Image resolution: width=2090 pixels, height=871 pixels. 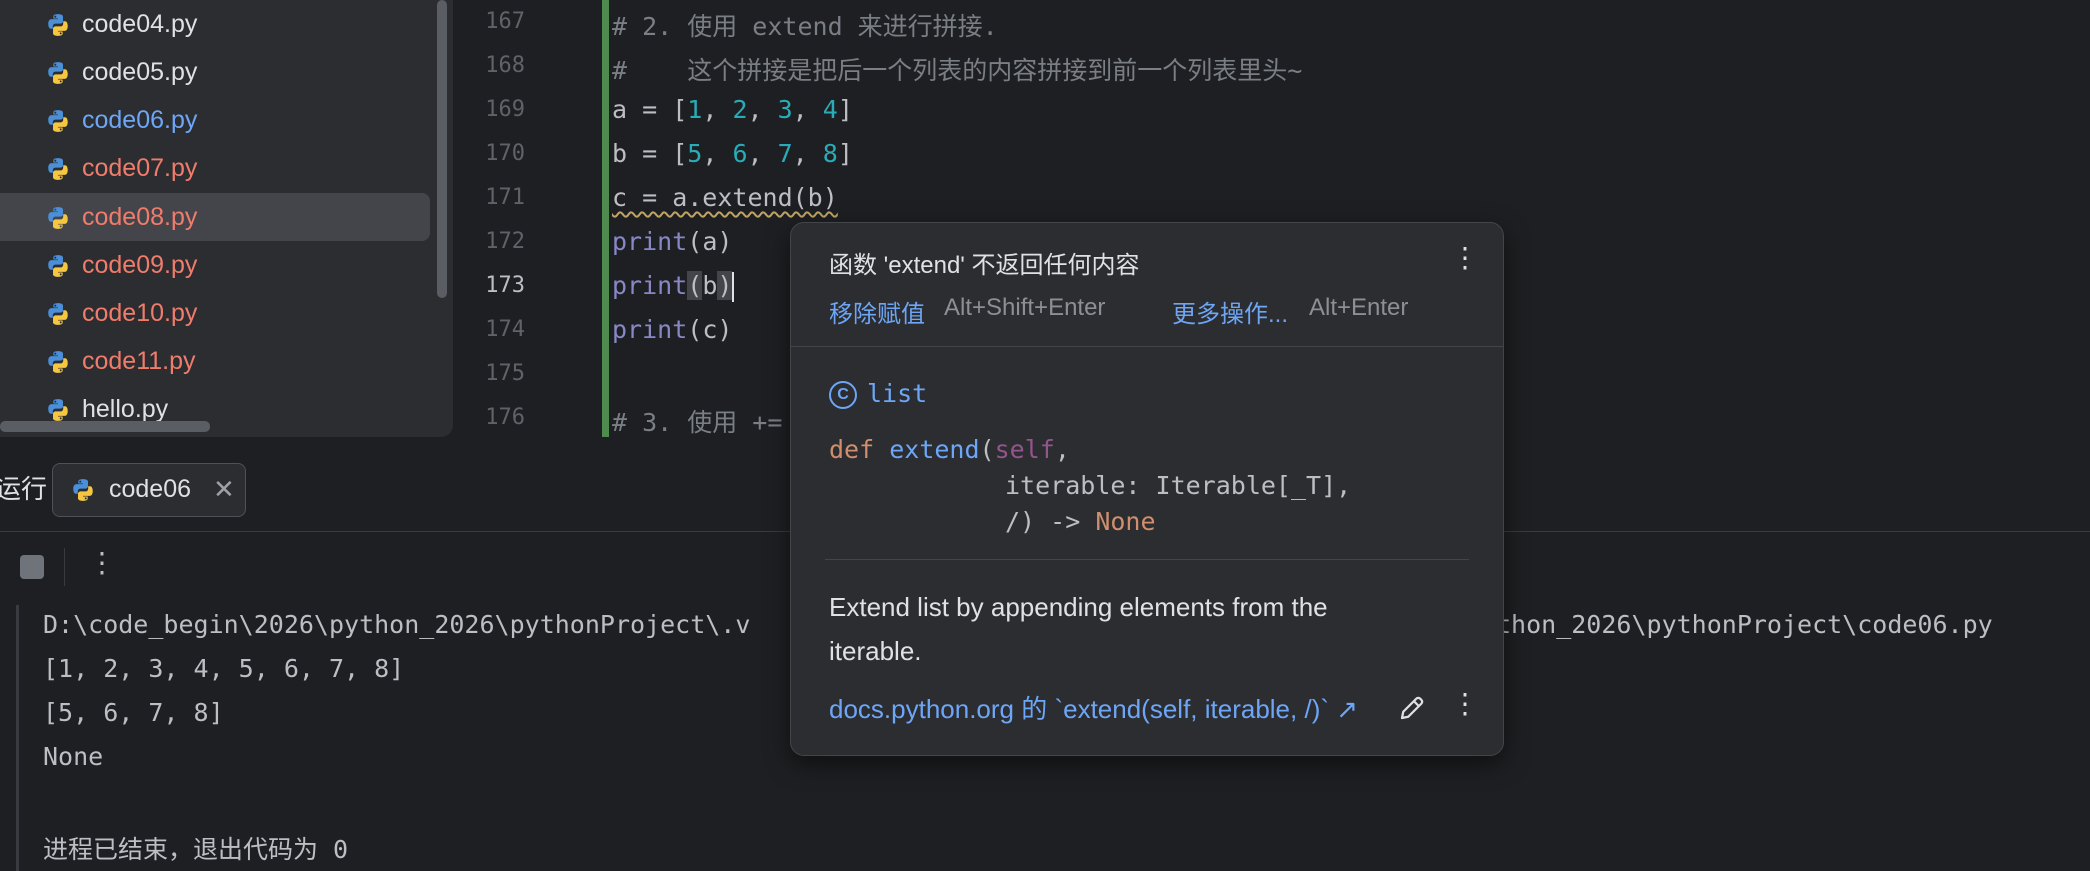 I want to click on signature-line: /) -> None, so click(x=1080, y=521).